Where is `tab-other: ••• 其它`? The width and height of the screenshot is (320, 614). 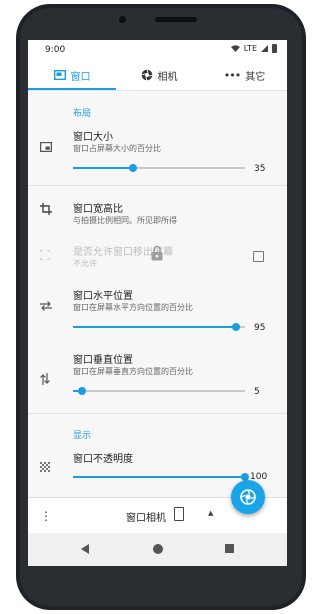
tab-other: ••• 其它 is located at coordinates (244, 75).